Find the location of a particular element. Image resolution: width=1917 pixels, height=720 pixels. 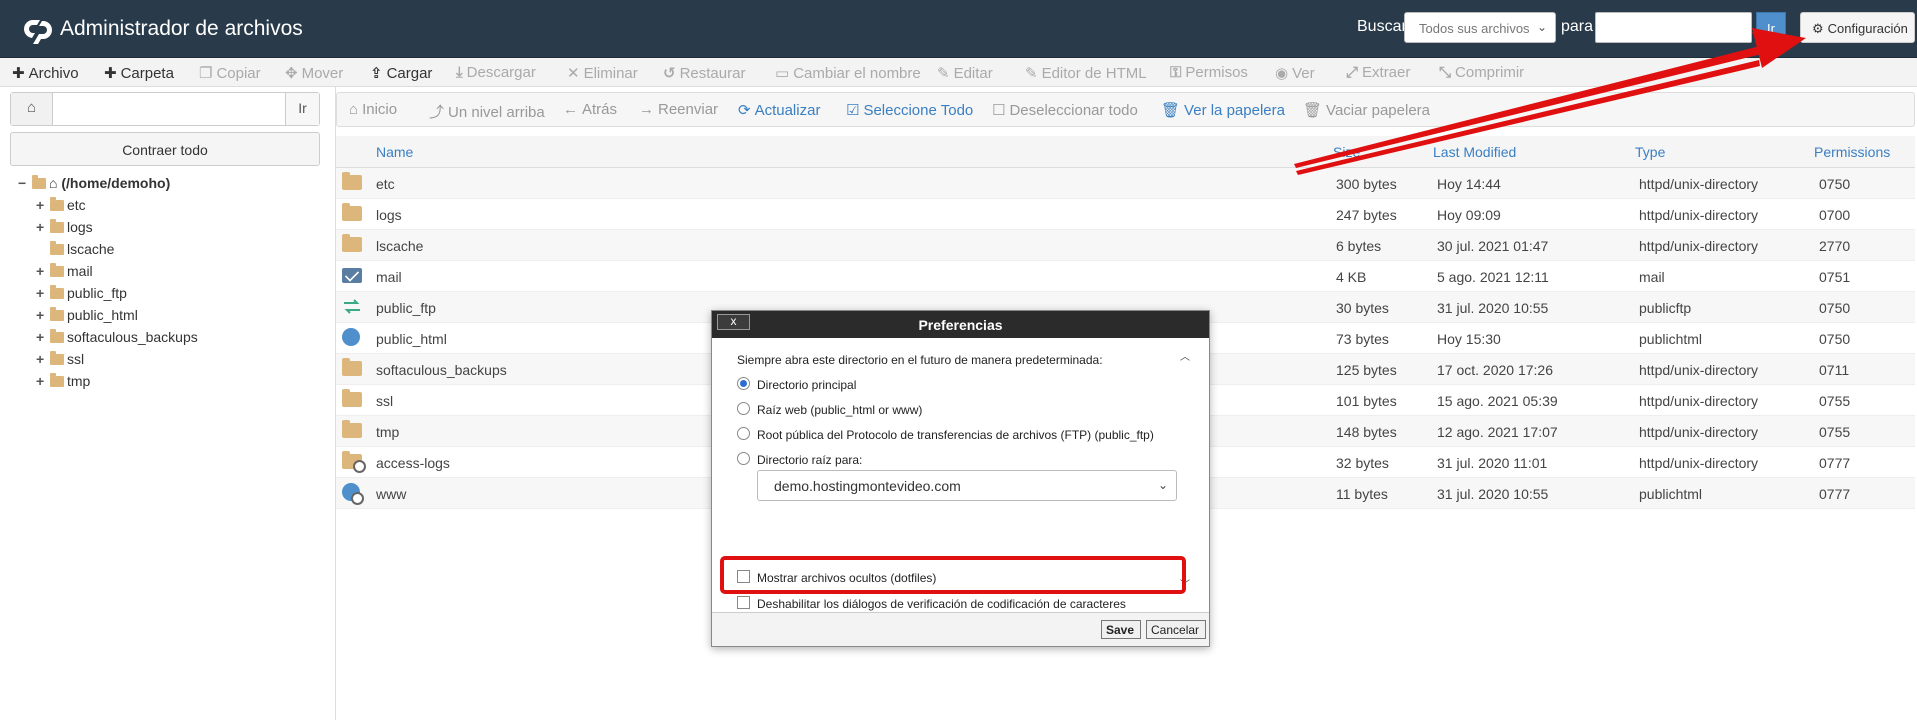

tree-node-softaculous-backups: + softaculous_backups is located at coordinates (117, 339).